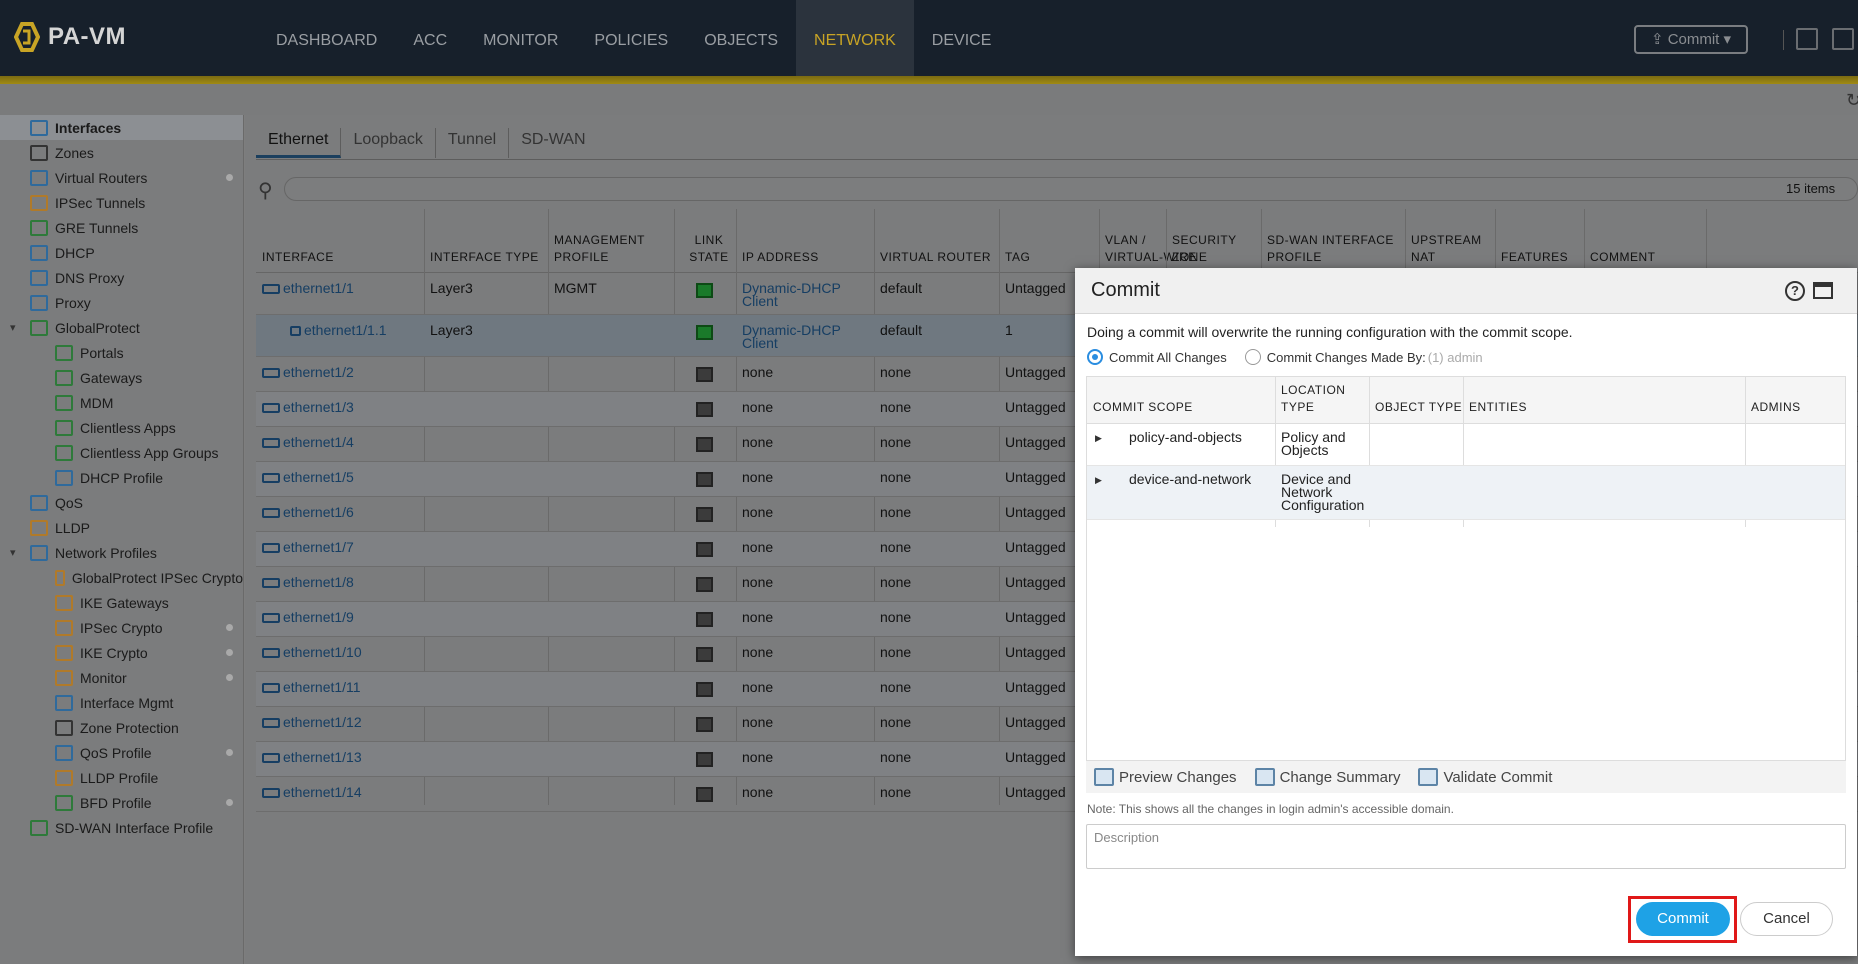 The width and height of the screenshot is (1858, 964). I want to click on nav-monitor: MONITOR, so click(520, 38).